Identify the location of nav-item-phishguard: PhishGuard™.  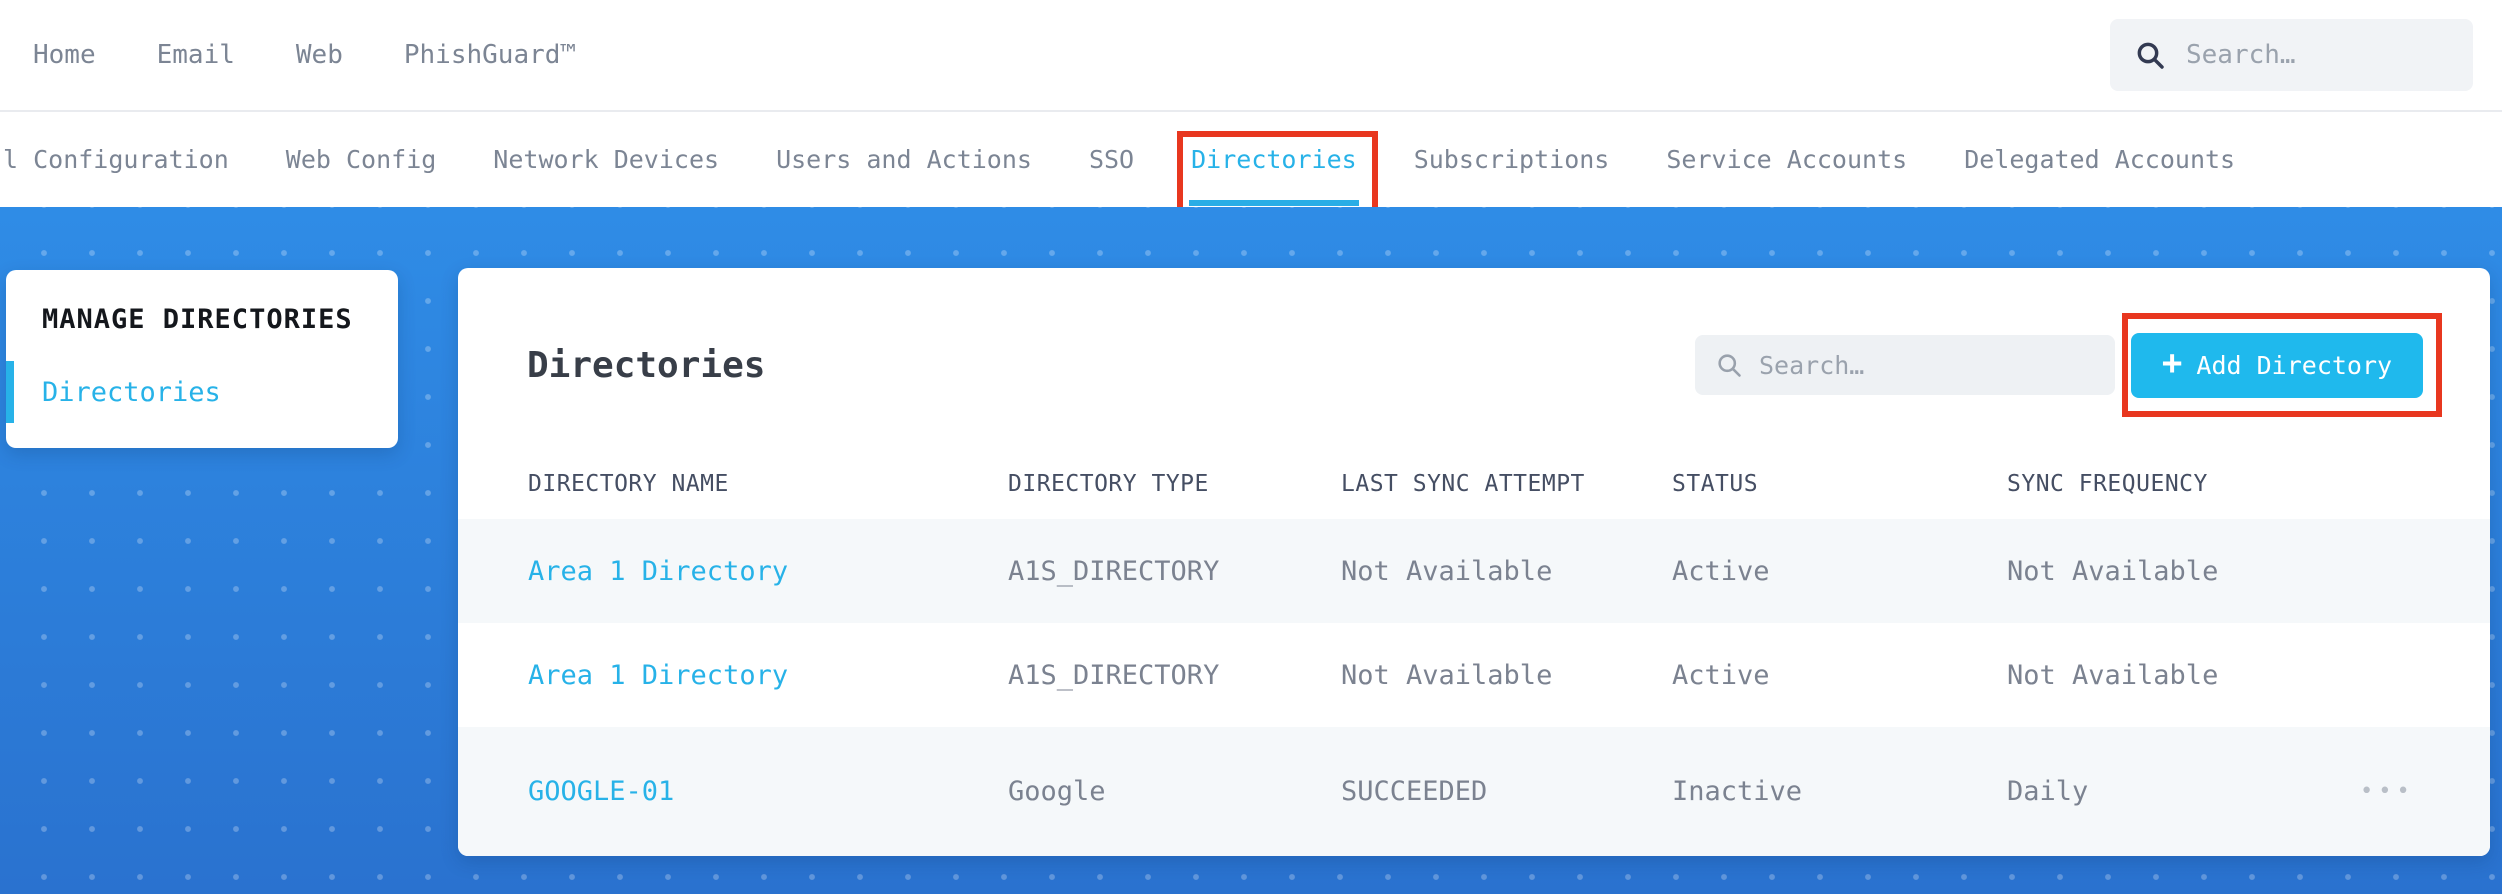
(490, 55).